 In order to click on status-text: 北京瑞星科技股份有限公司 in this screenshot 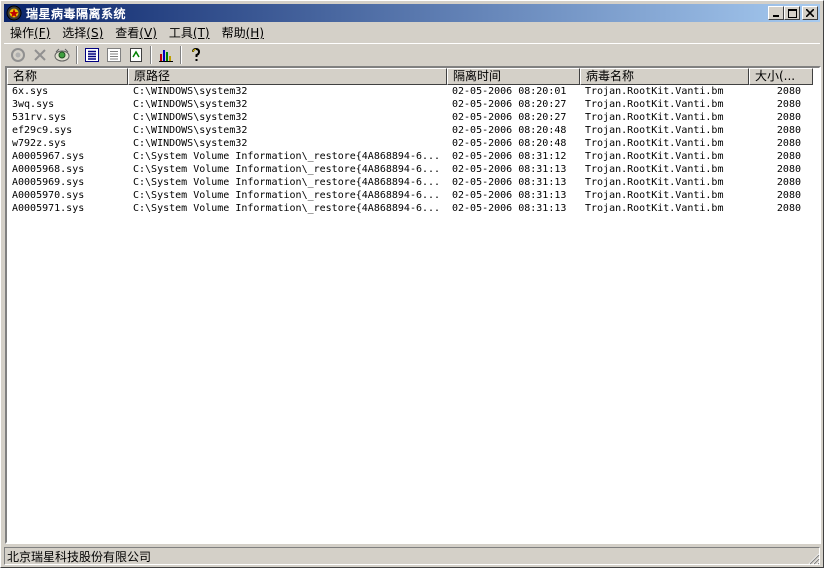, I will do `click(412, 555)`.